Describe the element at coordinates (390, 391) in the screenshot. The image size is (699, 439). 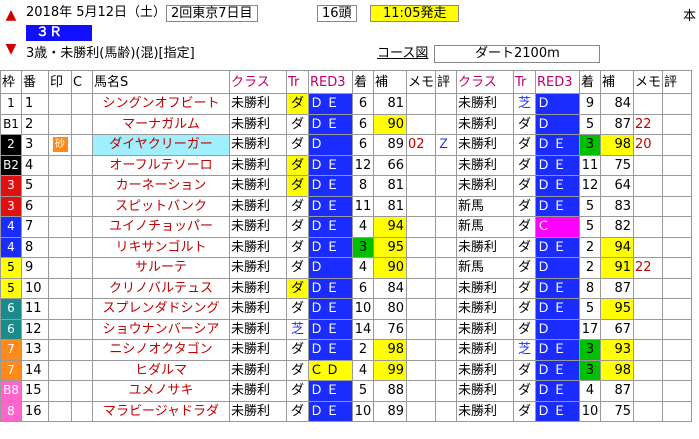
I see `cell-ho: 88` at that location.